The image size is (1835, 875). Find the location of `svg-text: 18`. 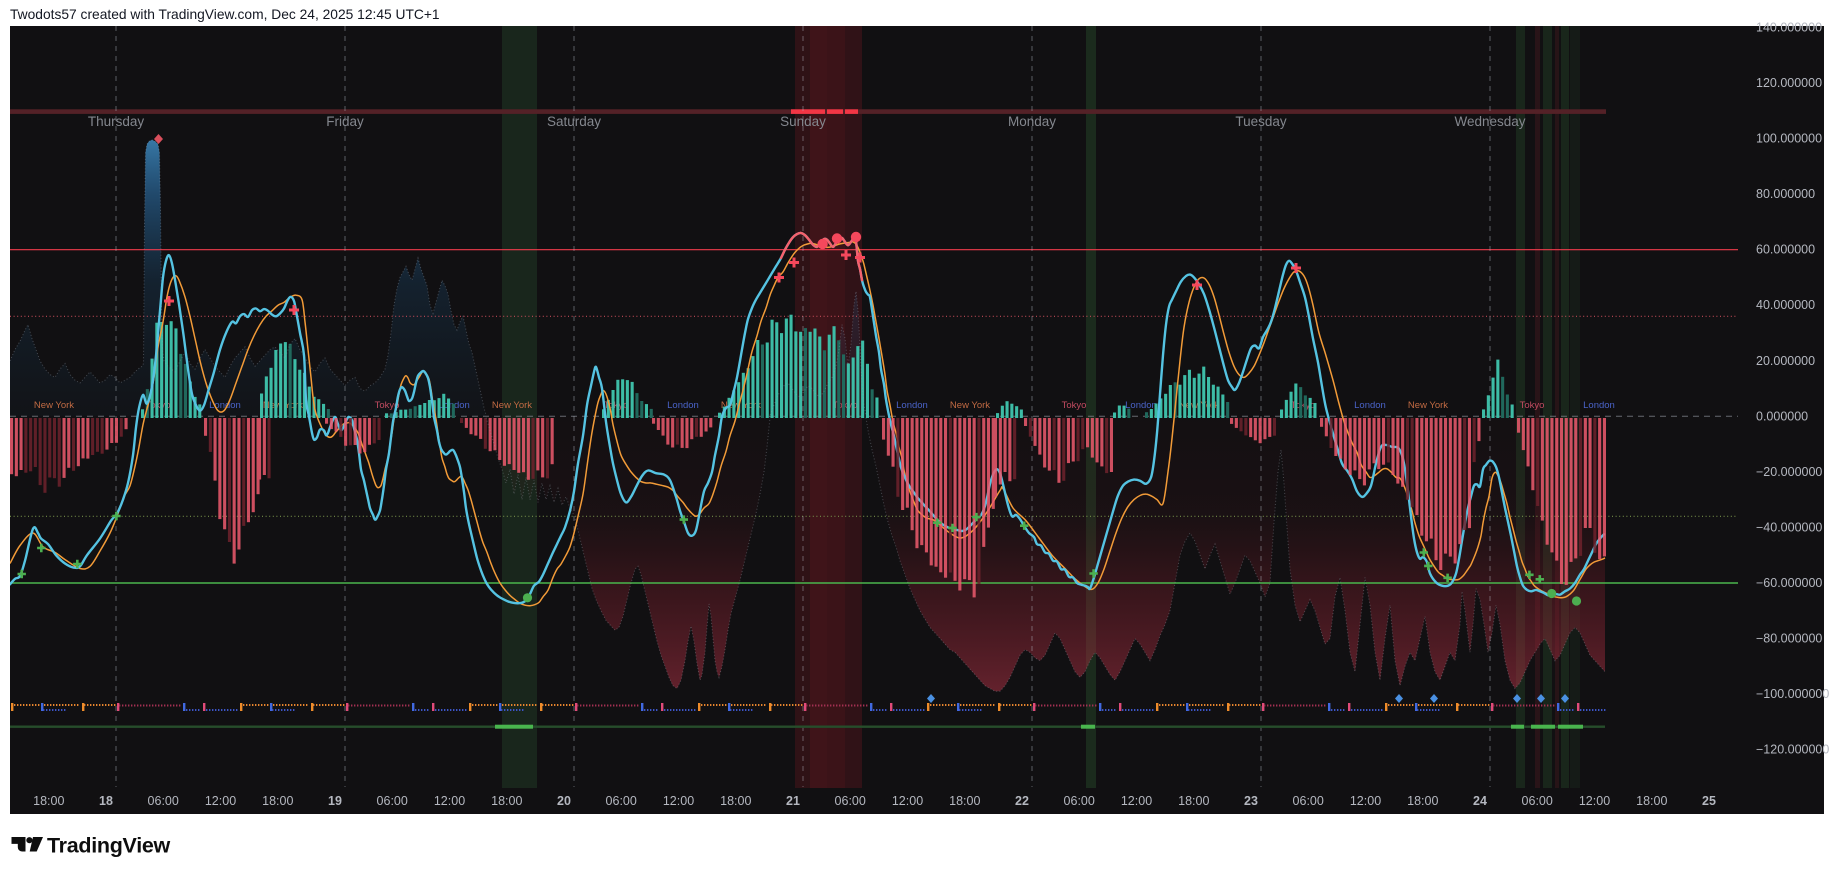

svg-text: 18 is located at coordinates (106, 801).